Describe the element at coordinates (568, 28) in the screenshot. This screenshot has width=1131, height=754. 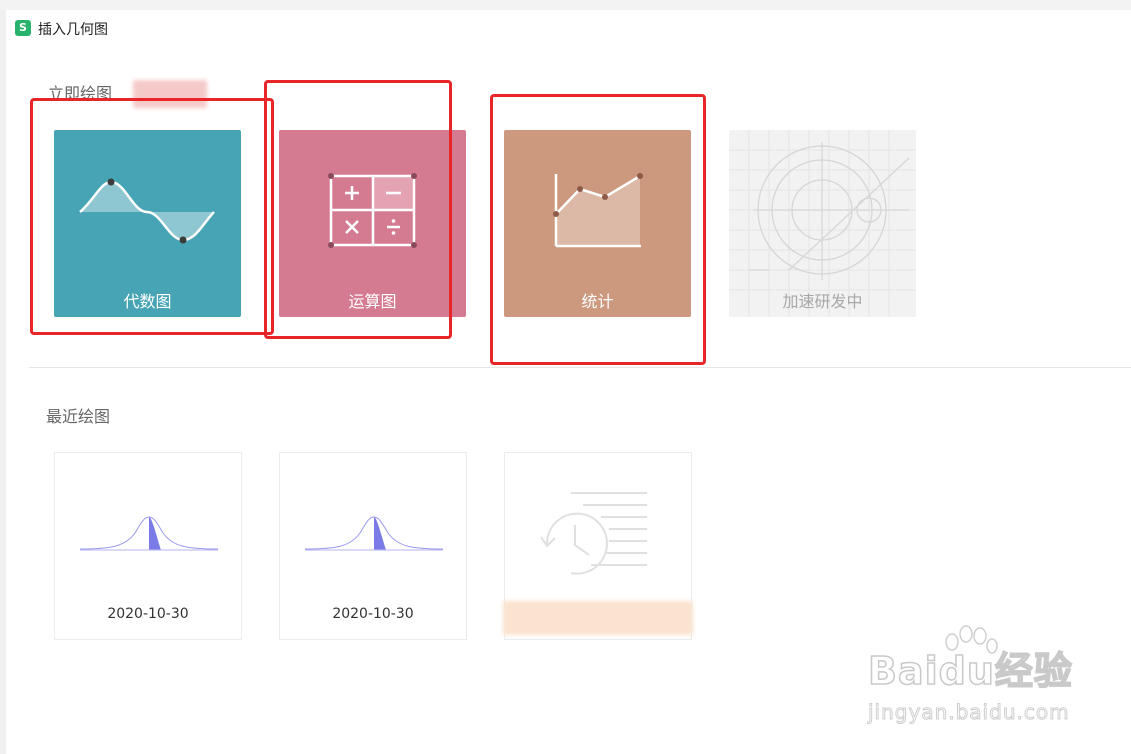
I see `dialog-titlebar: S 插入几何图` at that location.